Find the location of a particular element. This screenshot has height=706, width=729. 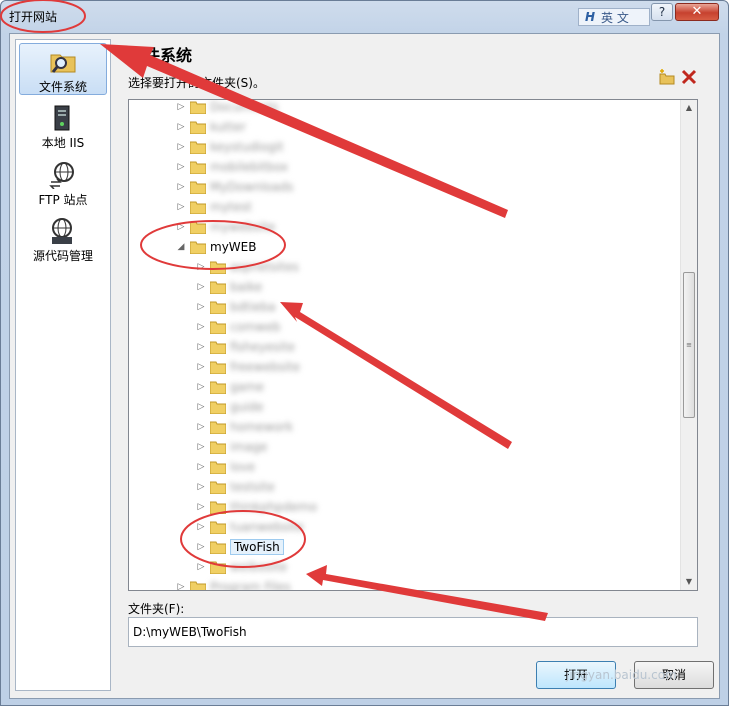

tree-item-label: image is located at coordinates (249, 447).